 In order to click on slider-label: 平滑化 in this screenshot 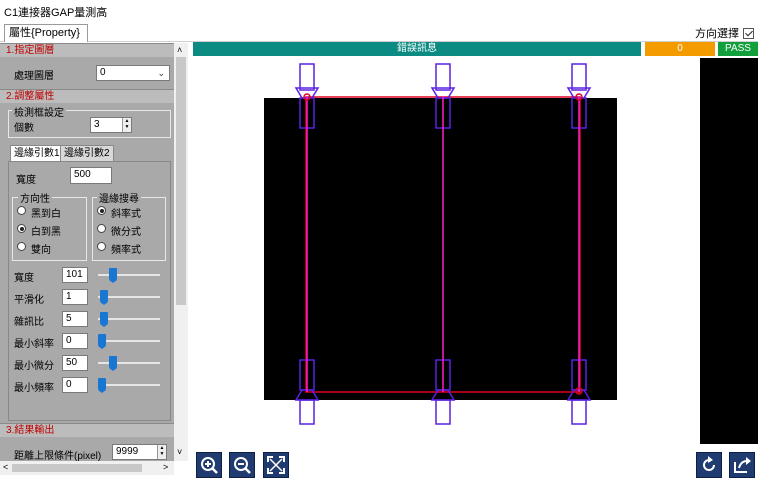, I will do `click(29, 300)`.